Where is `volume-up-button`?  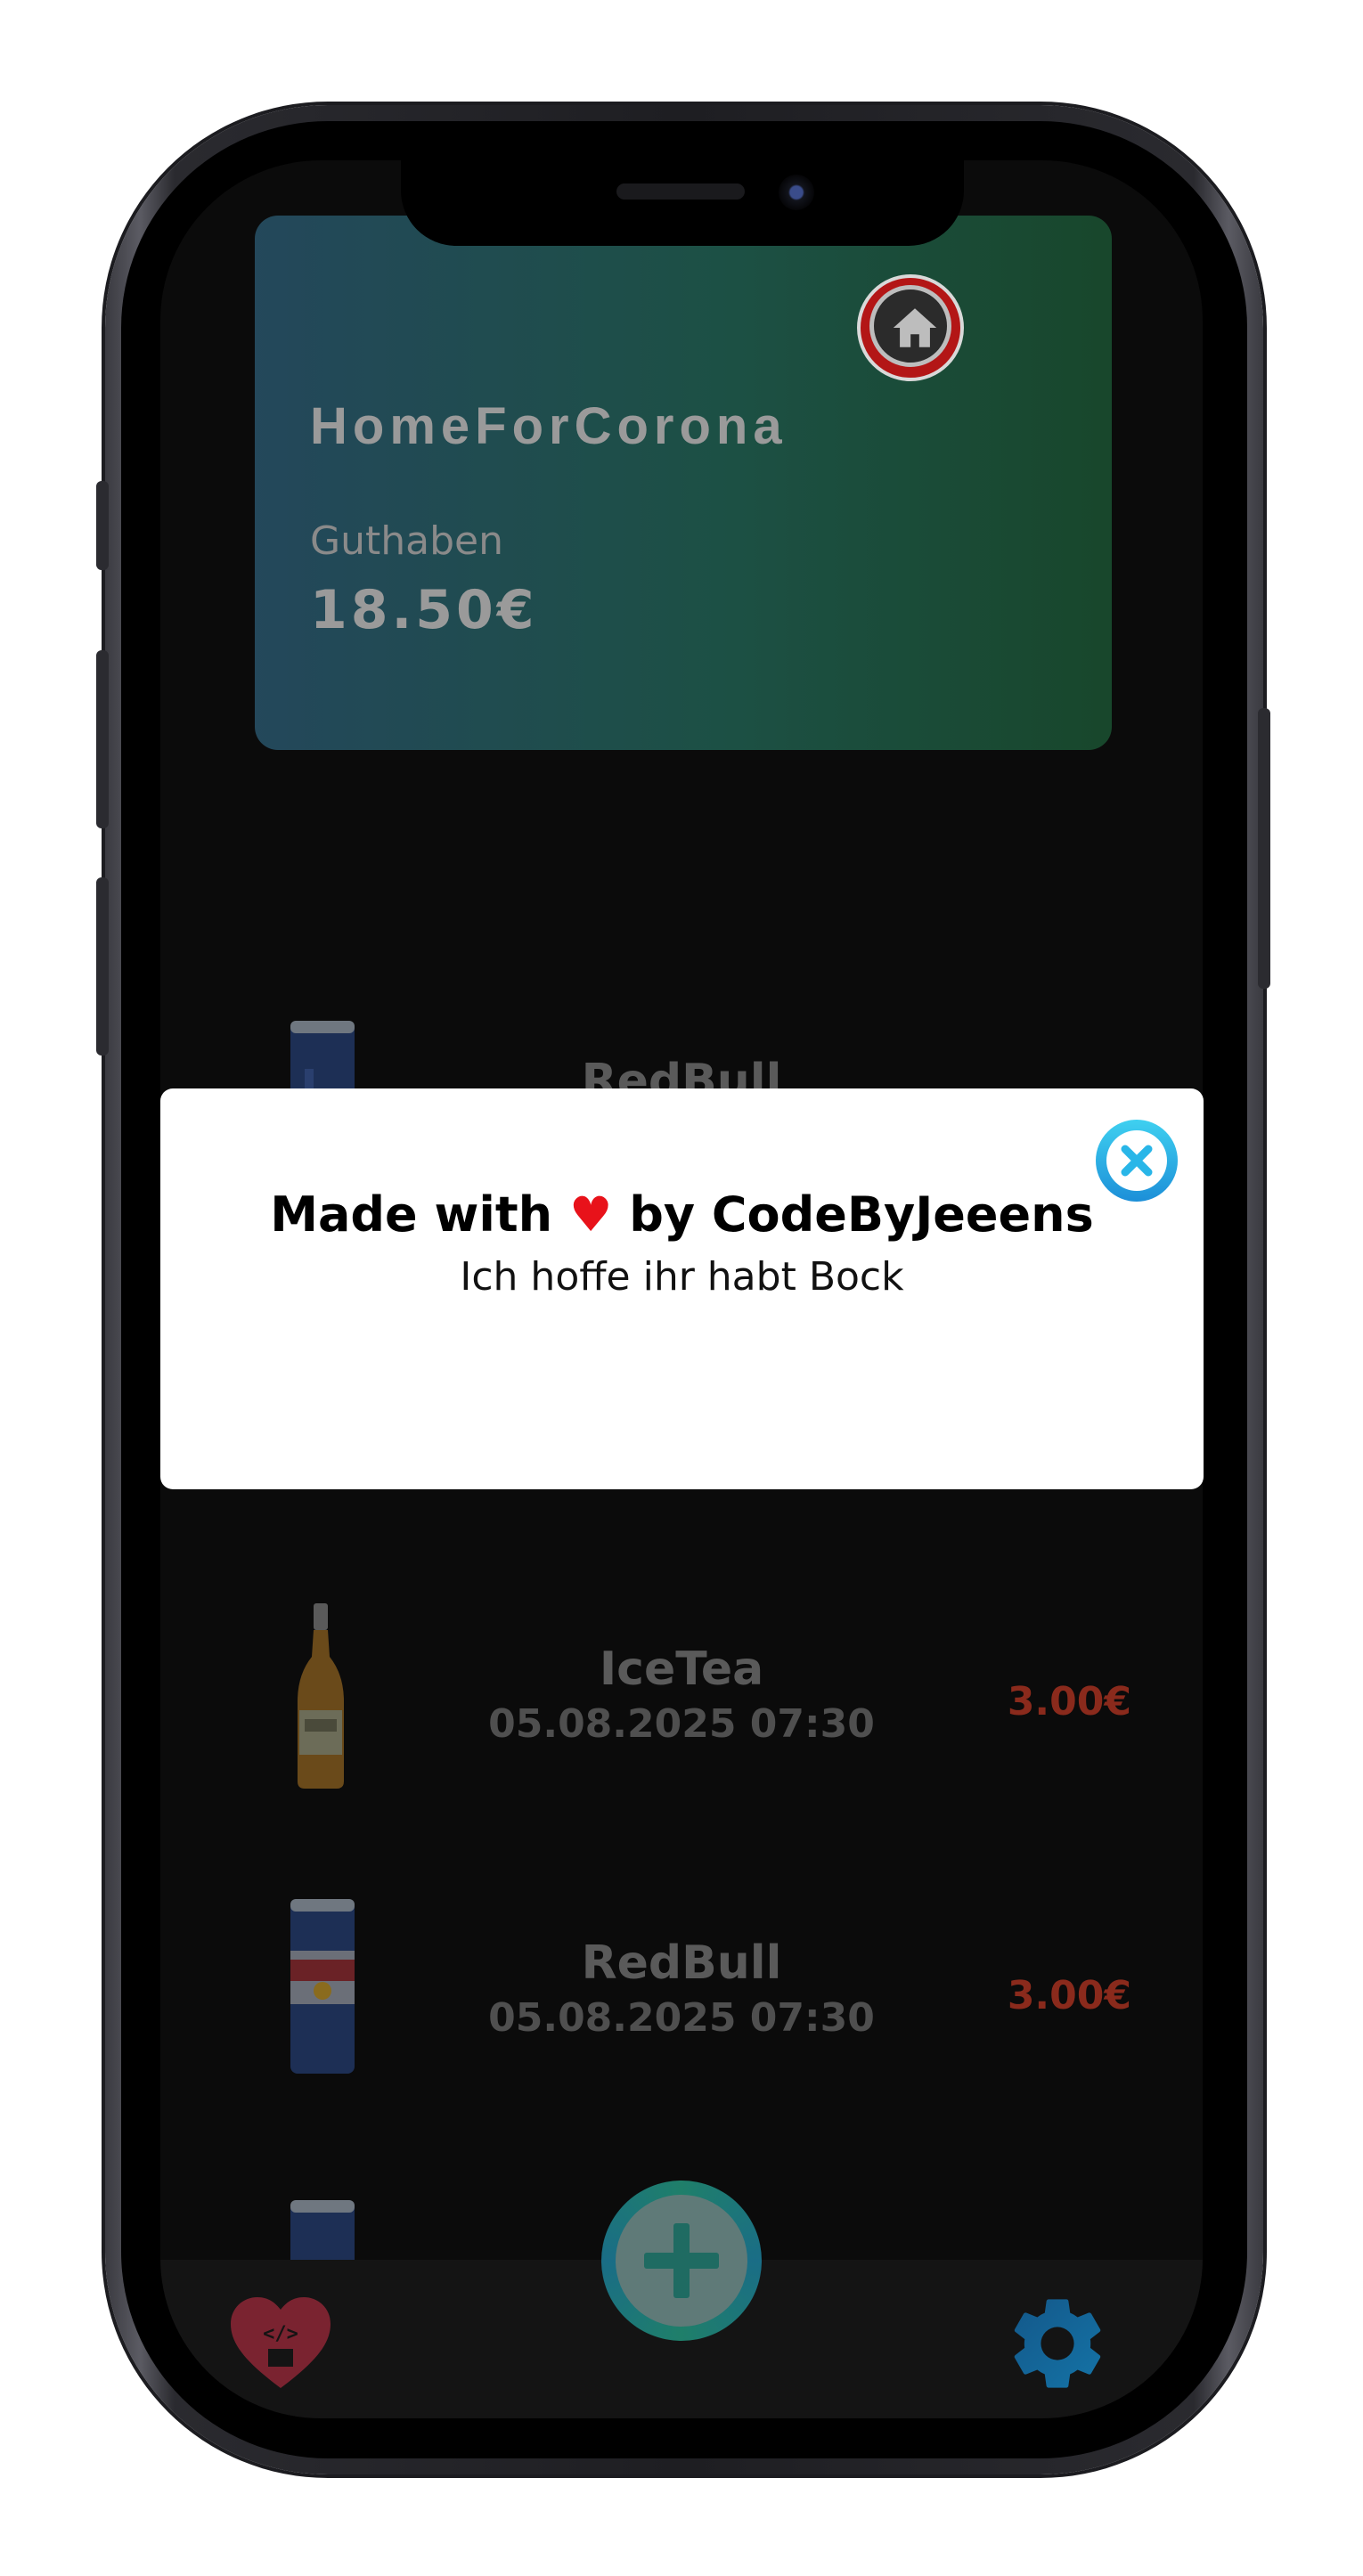 volume-up-button is located at coordinates (102, 739).